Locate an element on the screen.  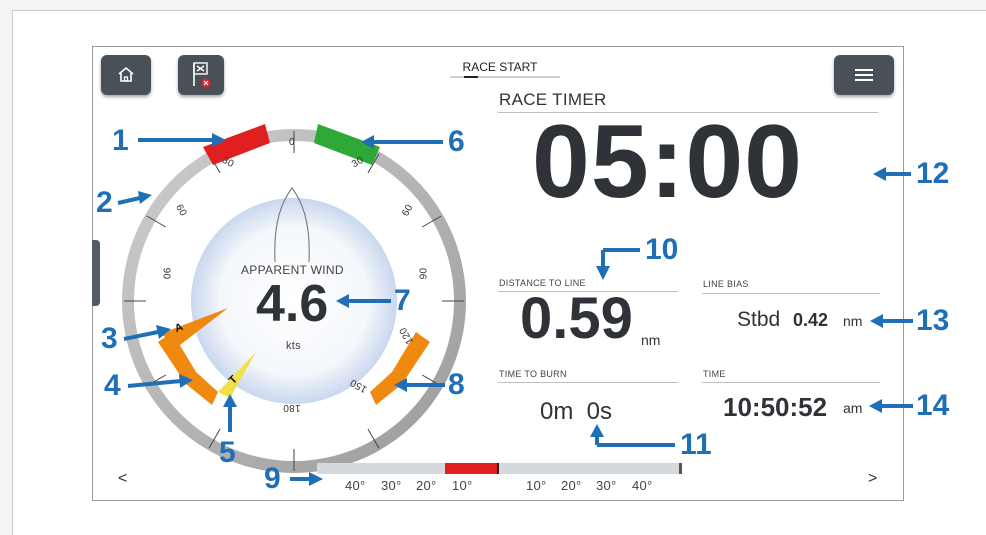
callout-5: 5 is located at coordinates (227, 452).